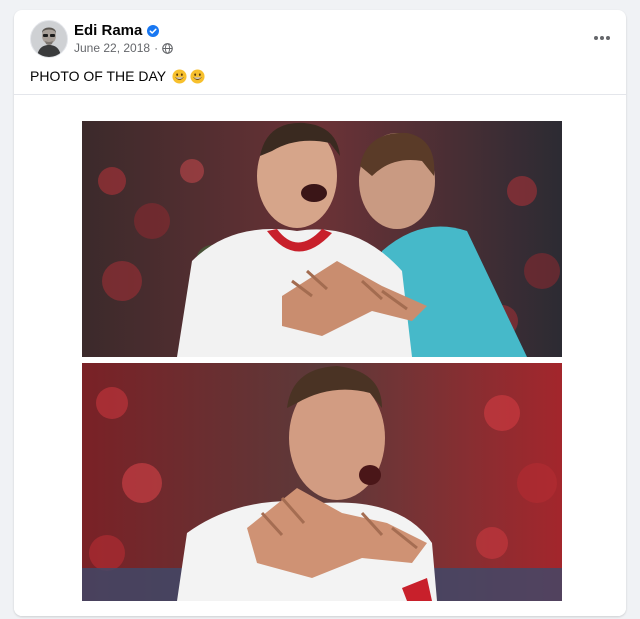 This screenshot has height=619, width=640. I want to click on author-avatar, so click(49, 39).